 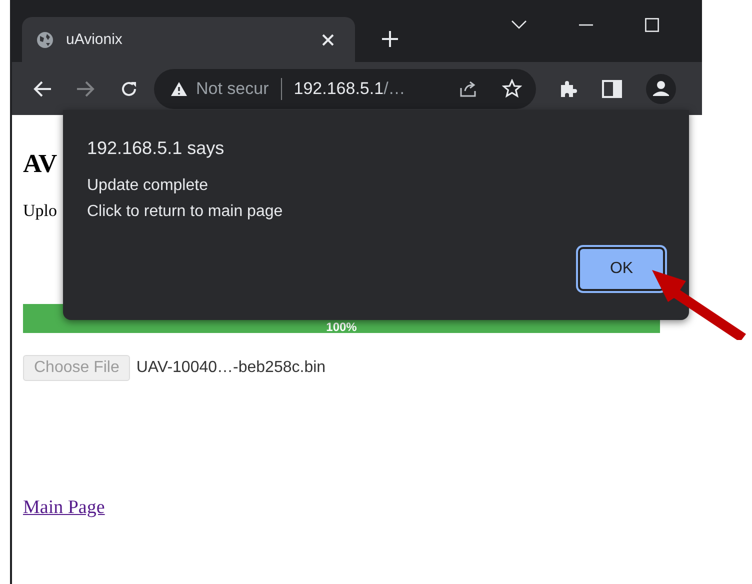 What do you see at coordinates (148, 186) in the screenshot?
I see `dialog-message: Update complete` at bounding box center [148, 186].